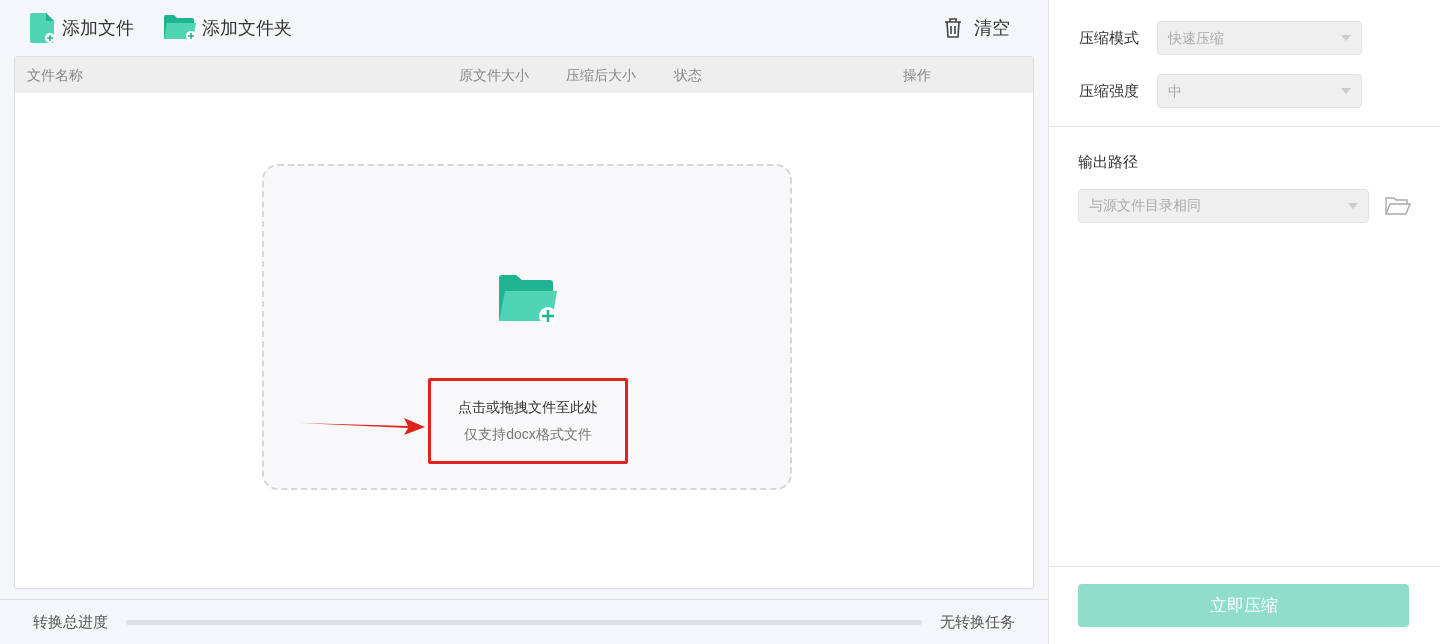 The width and height of the screenshot is (1440, 644). What do you see at coordinates (977, 621) in the screenshot?
I see `progress-status: 无转换任务` at bounding box center [977, 621].